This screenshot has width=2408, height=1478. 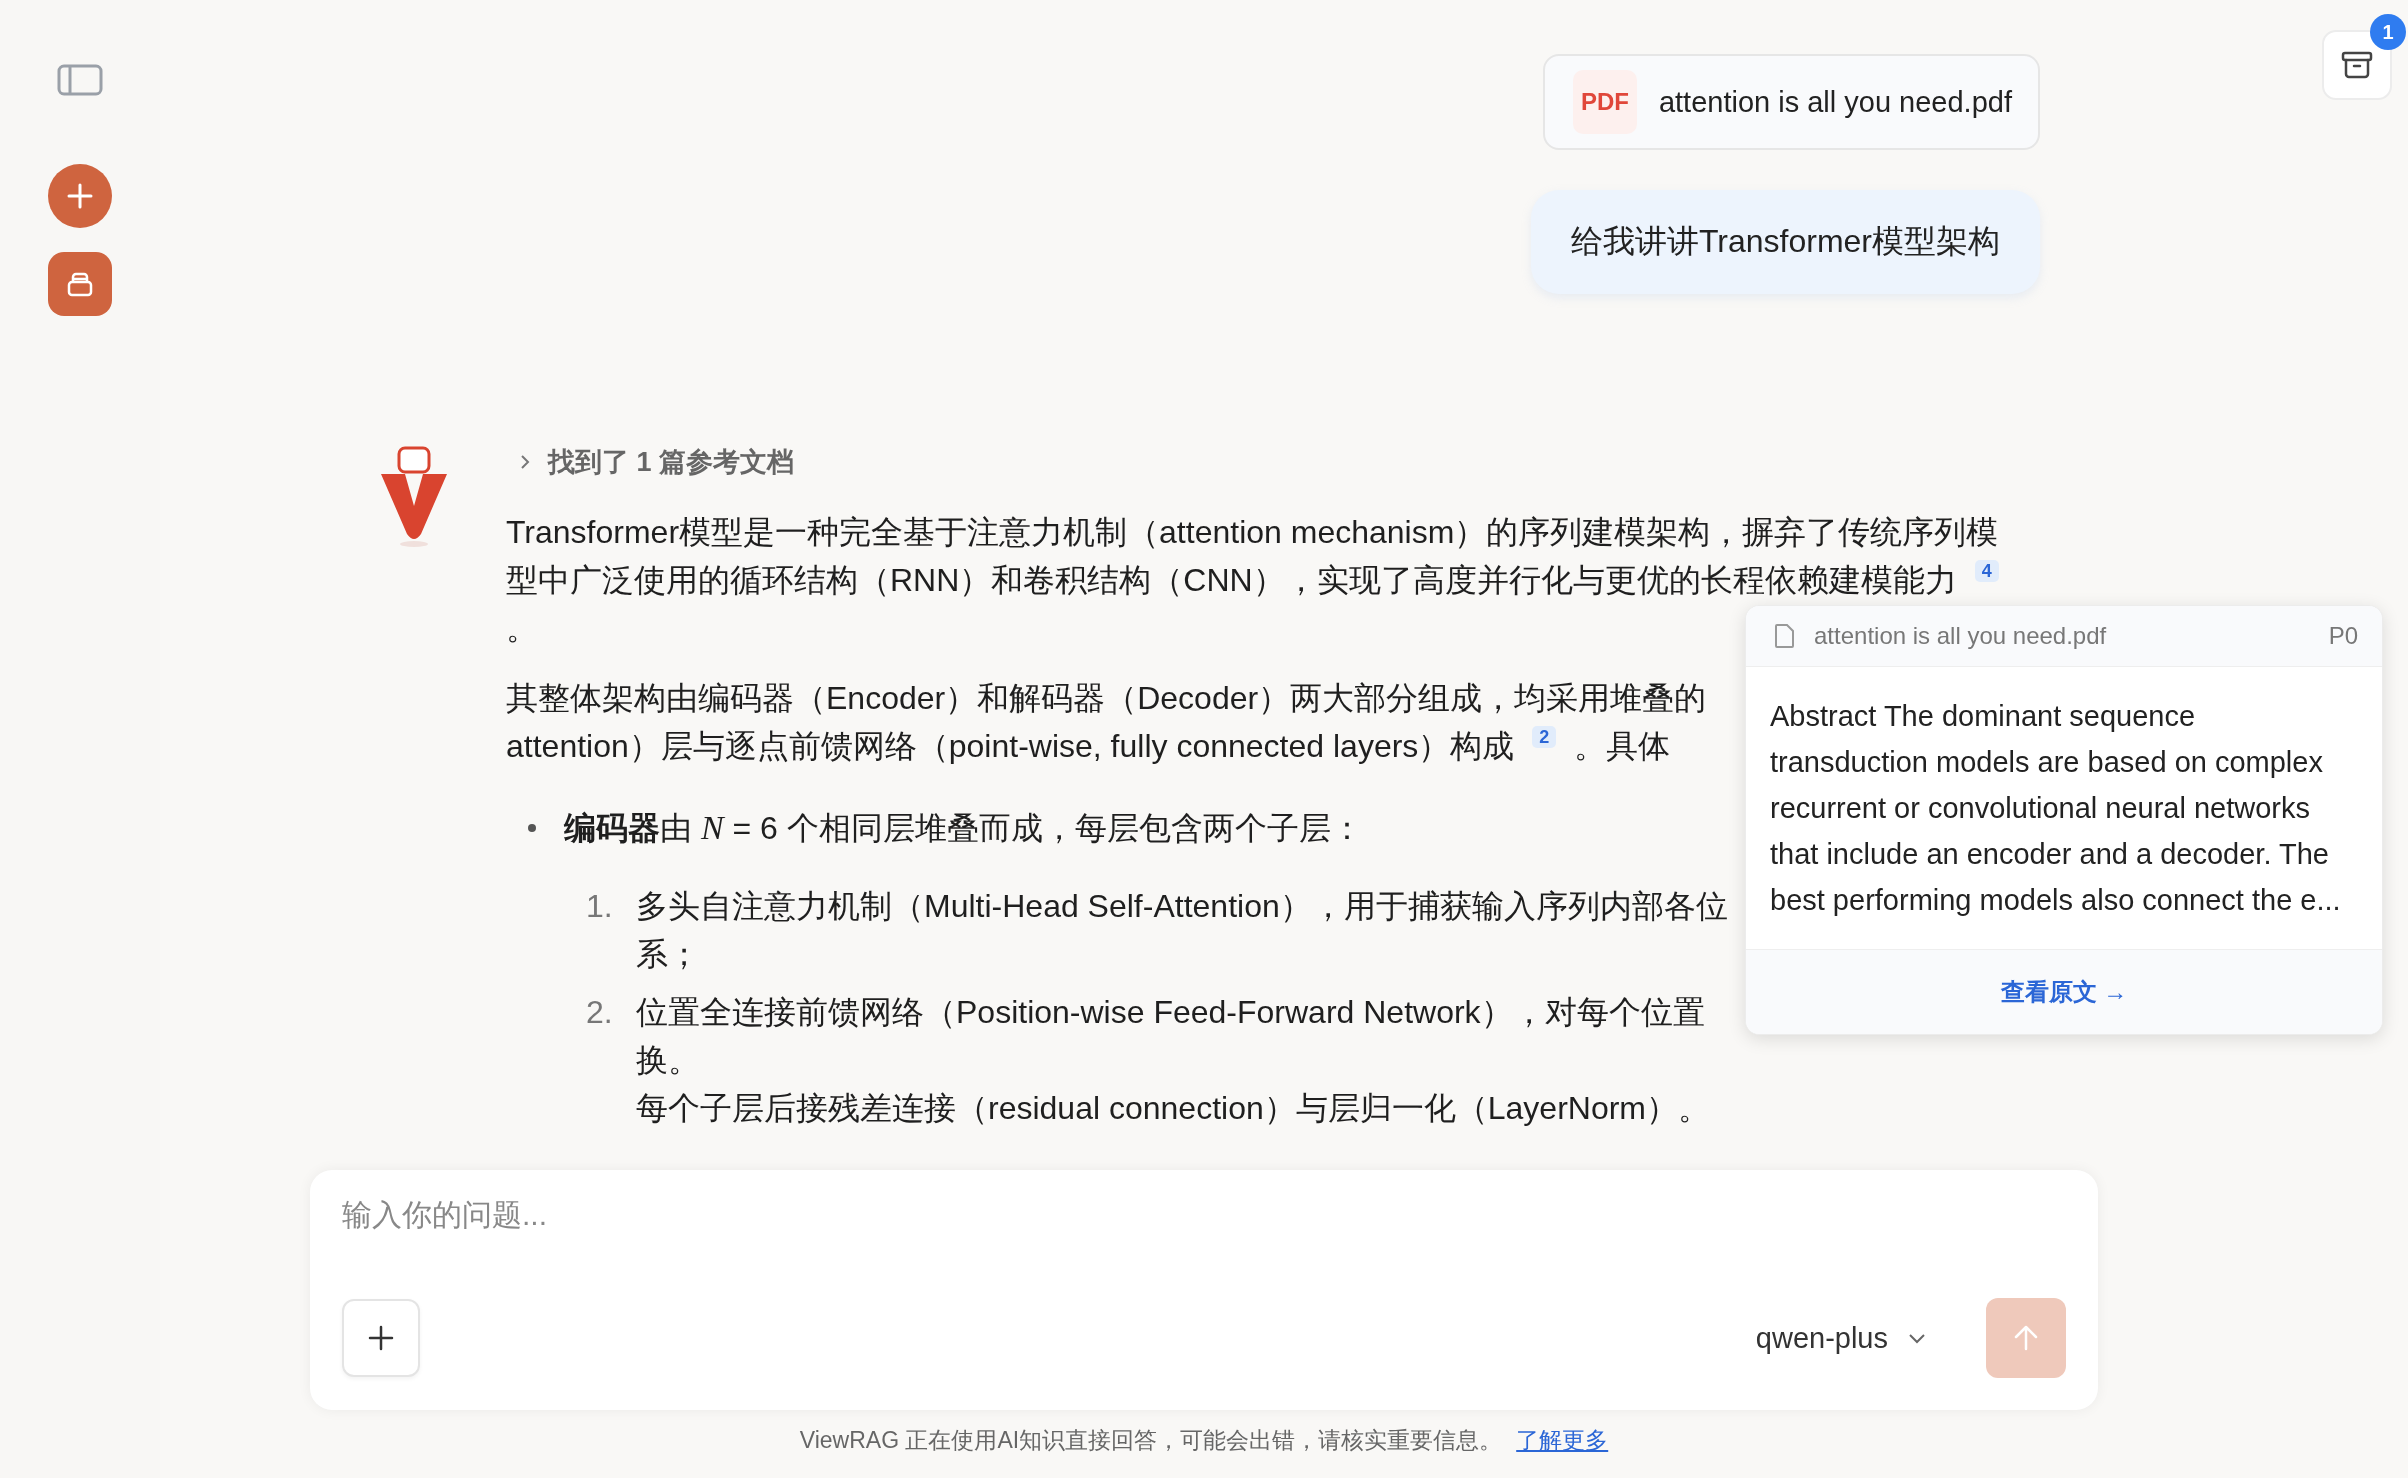 What do you see at coordinates (2064, 992) in the screenshot?
I see `view-source-link: 查看原文 →` at bounding box center [2064, 992].